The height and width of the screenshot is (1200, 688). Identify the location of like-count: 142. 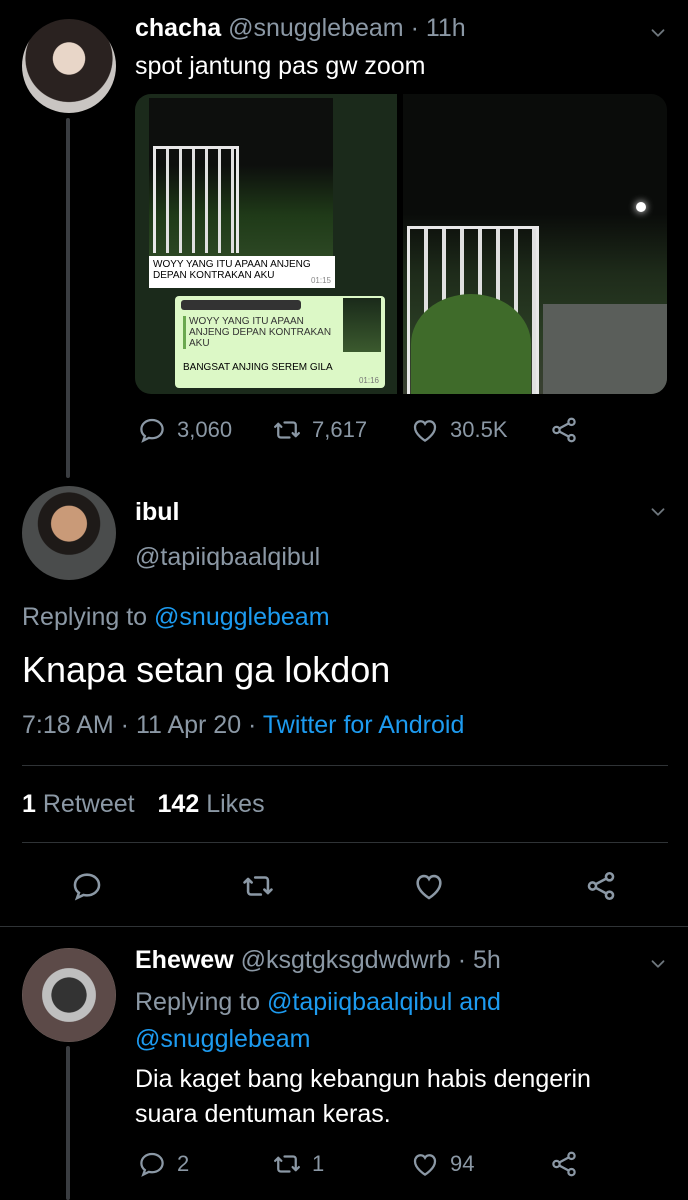
(178, 804).